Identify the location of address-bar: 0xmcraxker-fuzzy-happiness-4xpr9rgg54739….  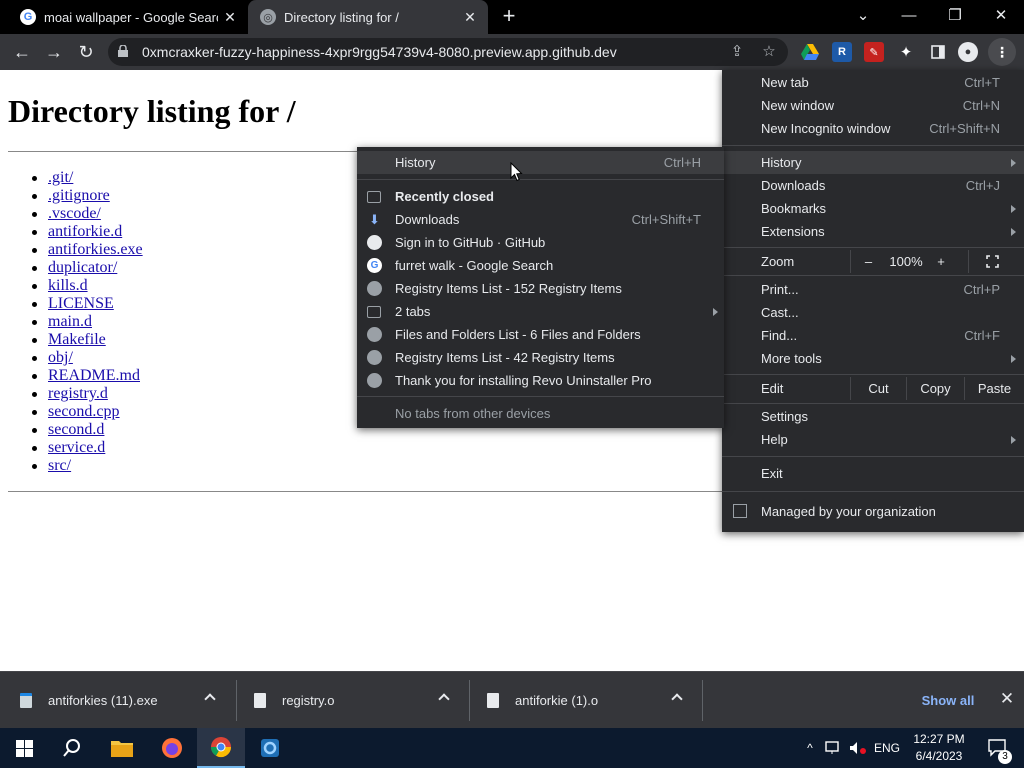
(448, 52).